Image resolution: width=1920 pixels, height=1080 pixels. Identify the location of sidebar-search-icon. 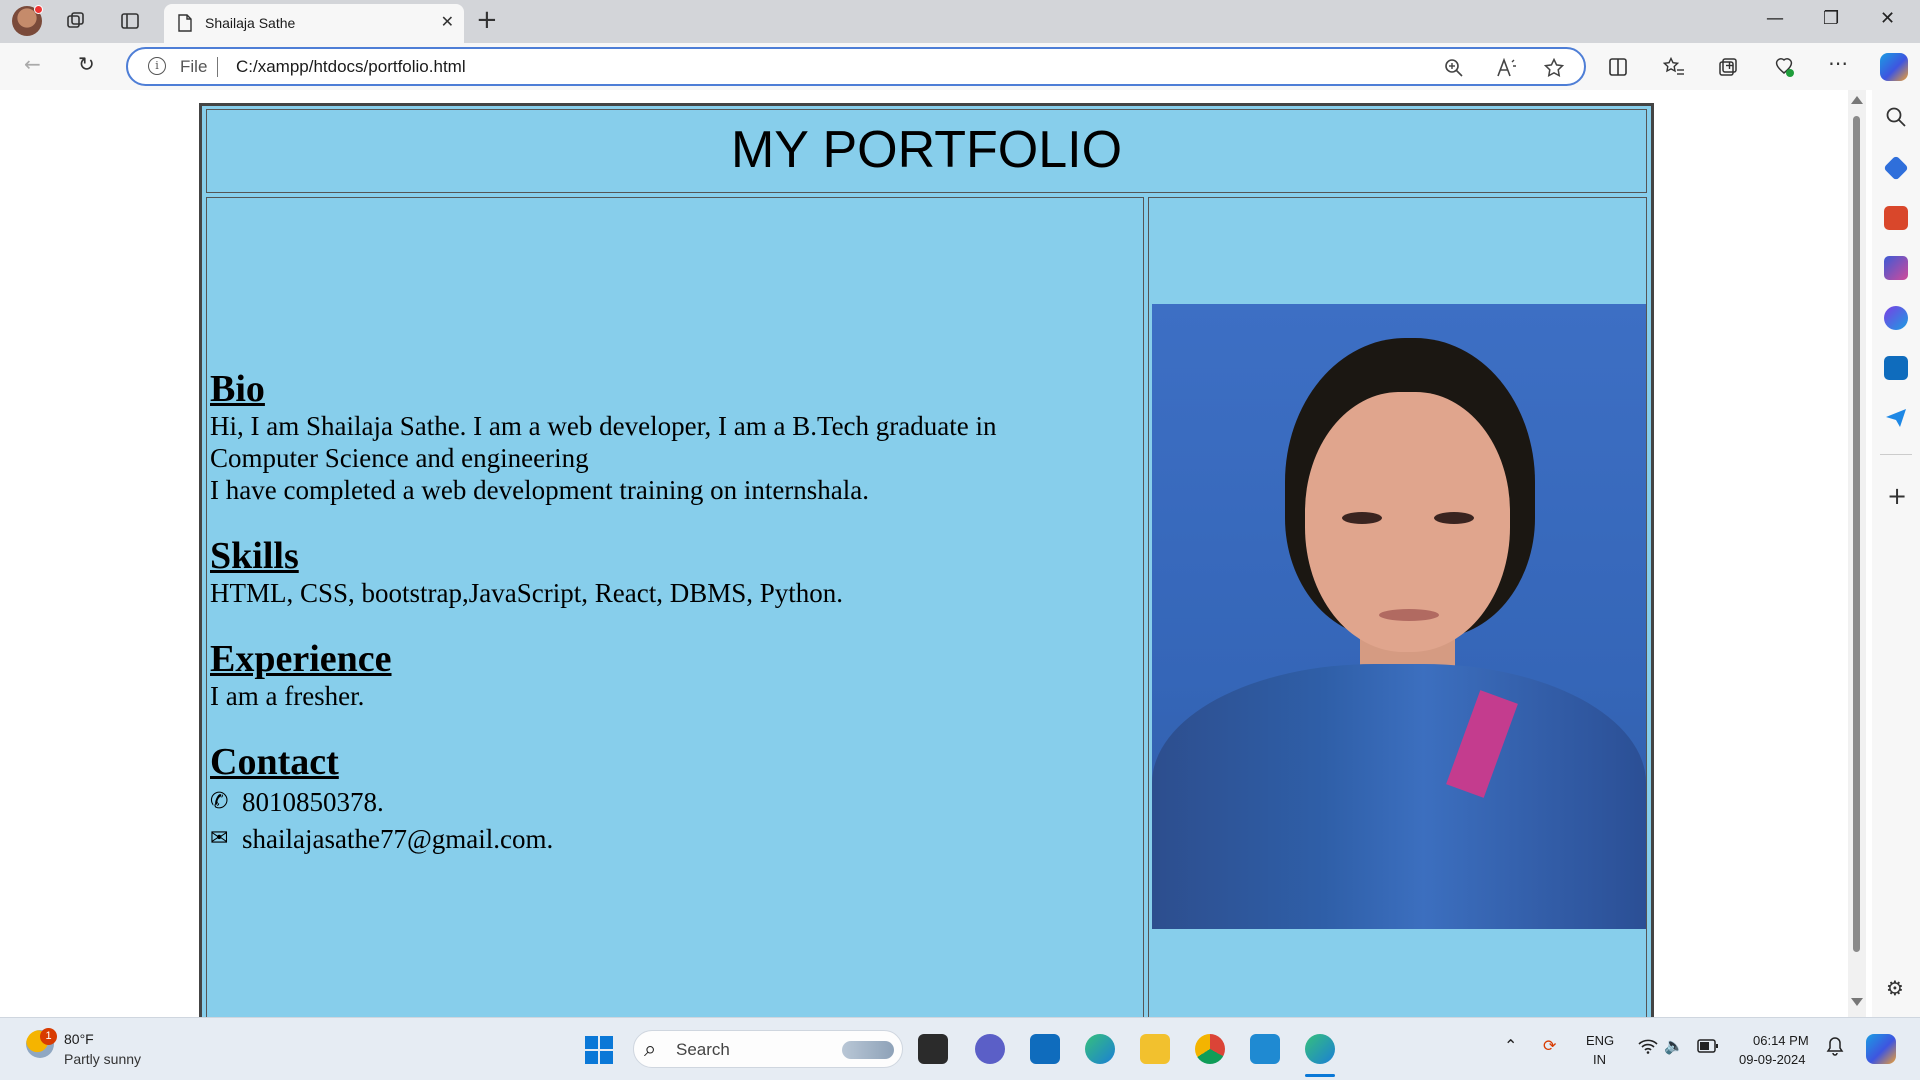
(1896, 117).